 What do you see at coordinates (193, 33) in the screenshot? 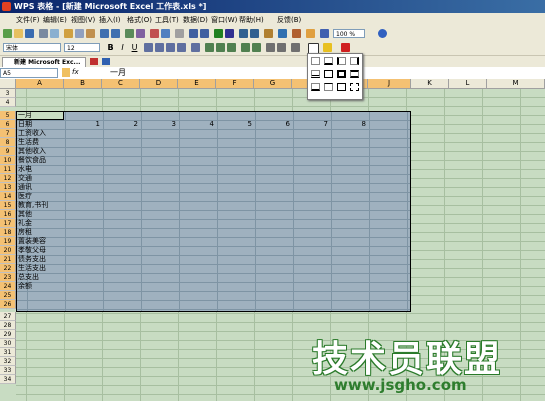
I see `undo2-icon` at bounding box center [193, 33].